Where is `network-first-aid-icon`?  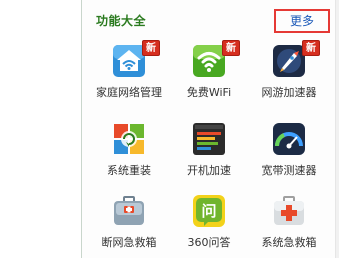
network-first-aid-icon is located at coordinates (129, 211).